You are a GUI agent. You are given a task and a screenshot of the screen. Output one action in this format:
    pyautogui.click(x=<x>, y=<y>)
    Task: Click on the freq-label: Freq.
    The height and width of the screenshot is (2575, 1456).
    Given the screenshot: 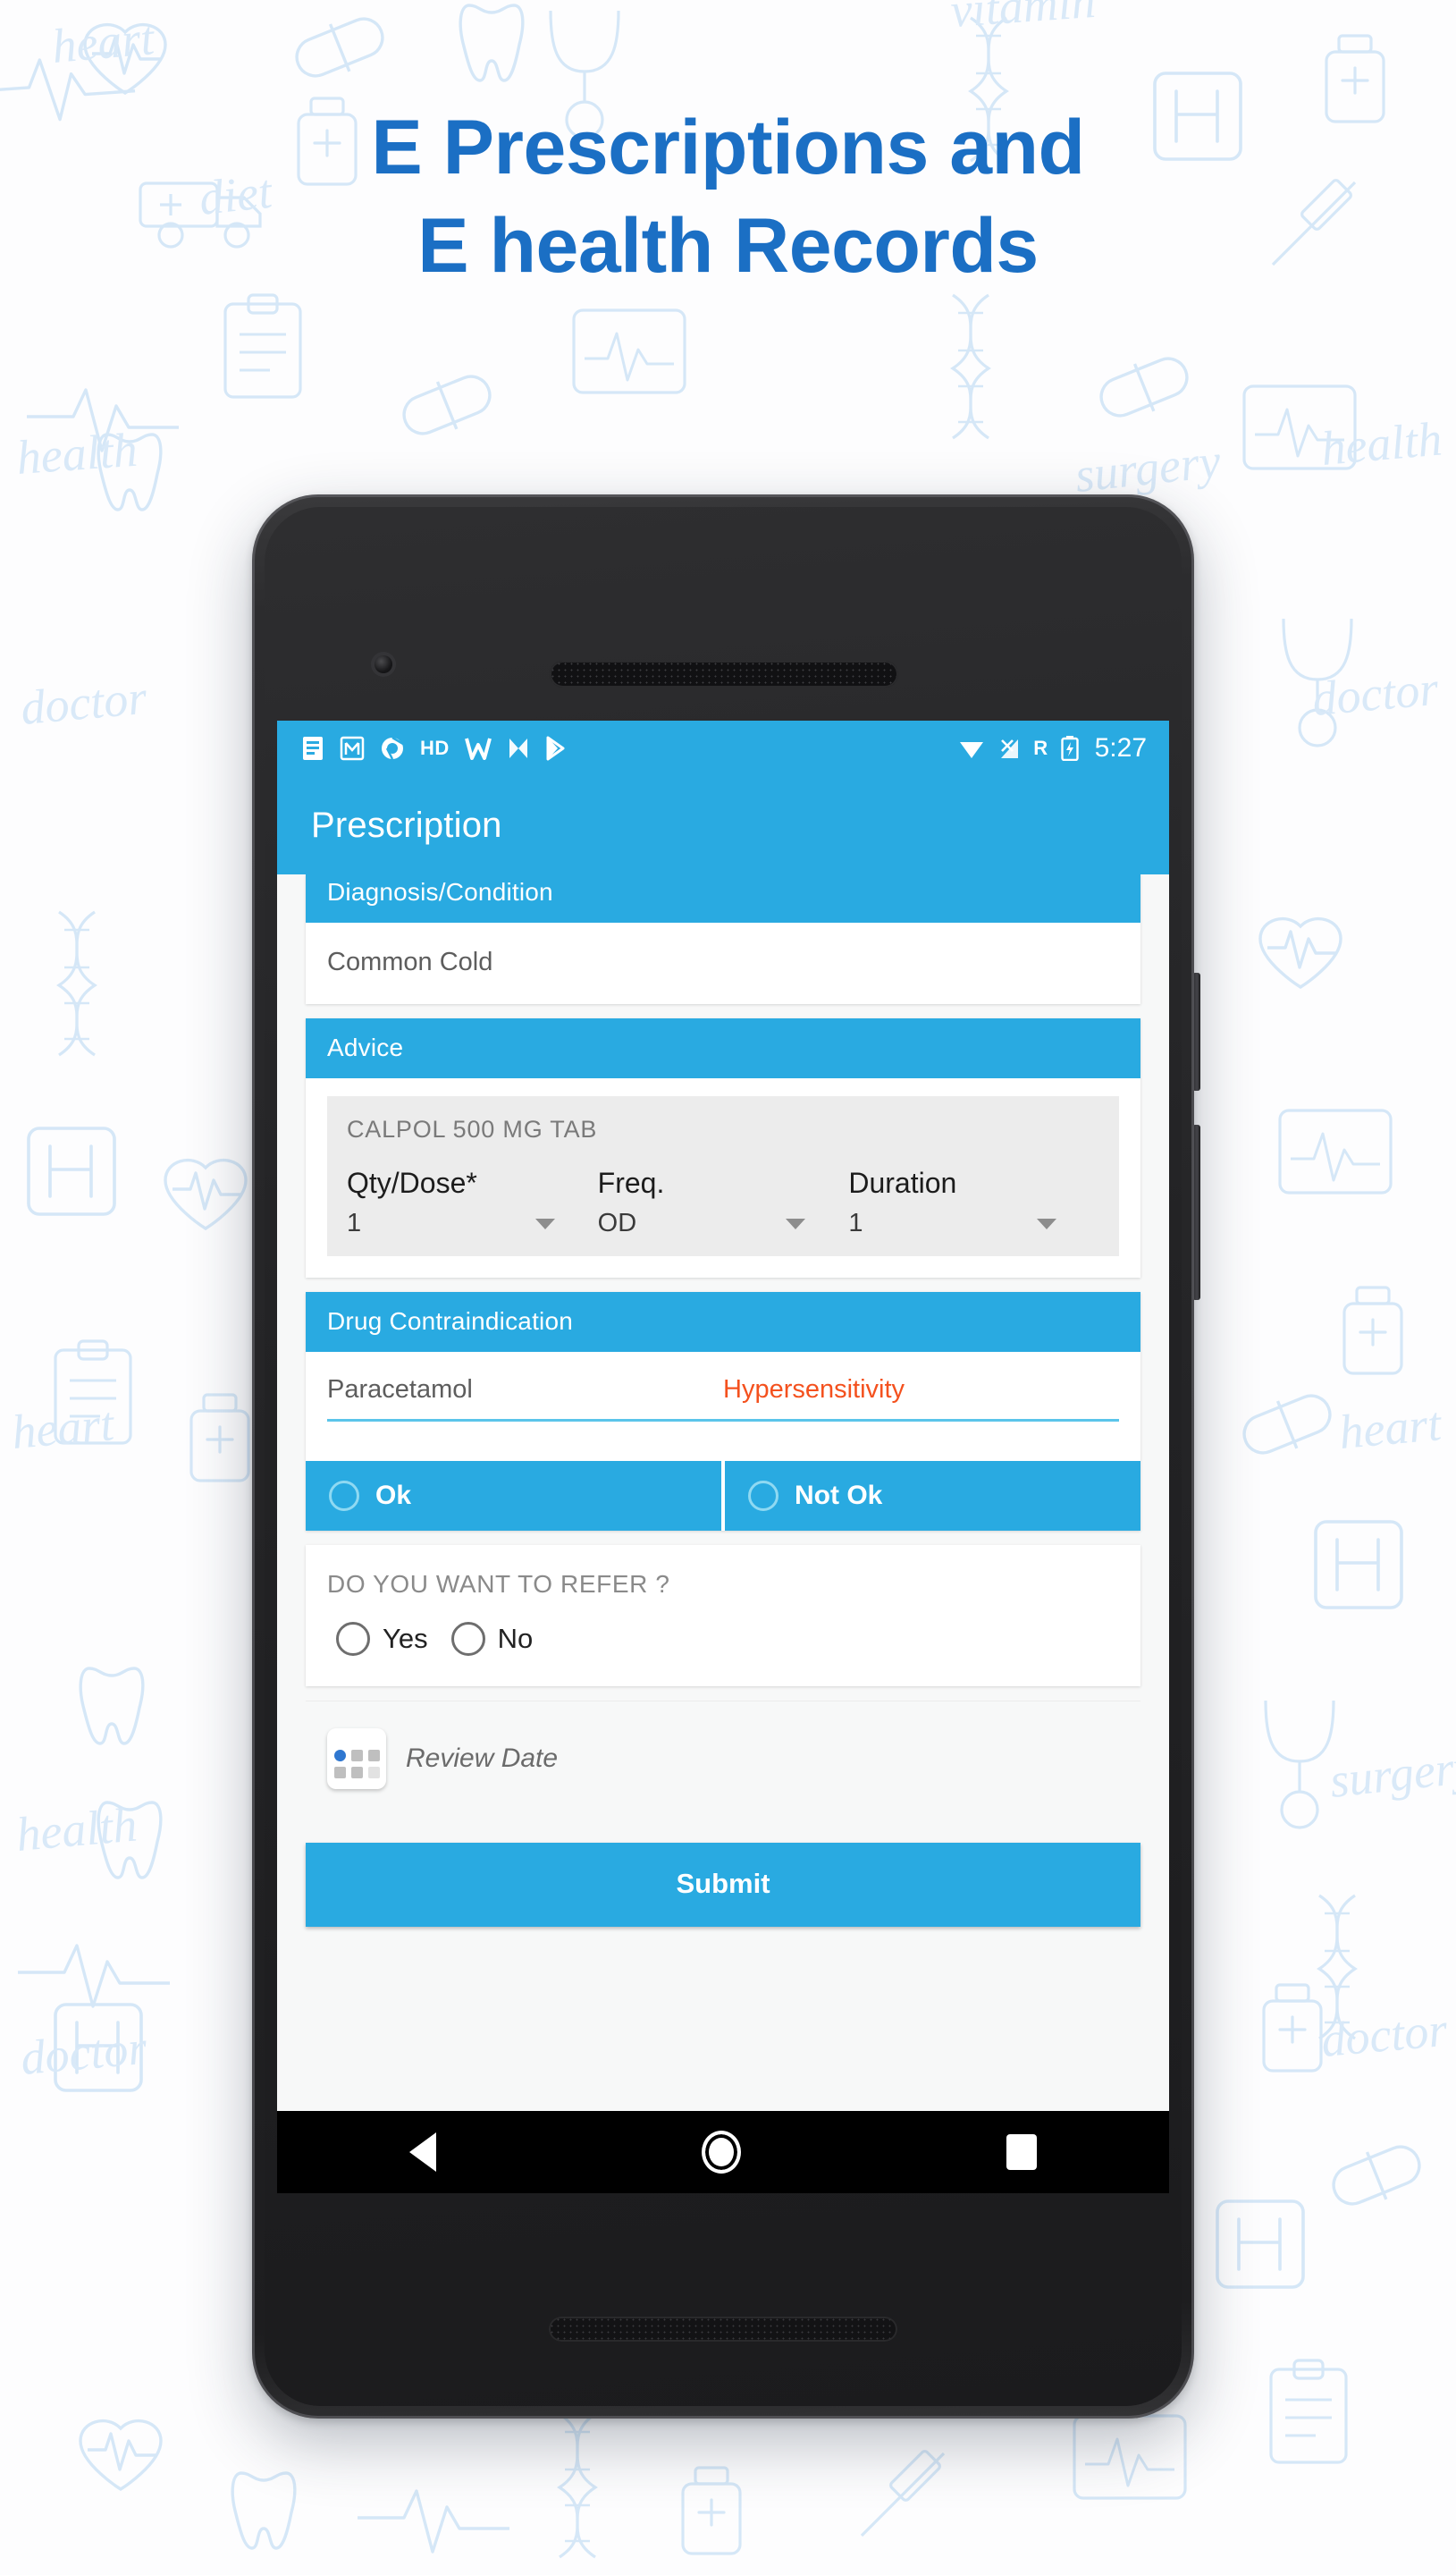 What is the action you would take?
    pyautogui.click(x=631, y=1183)
    